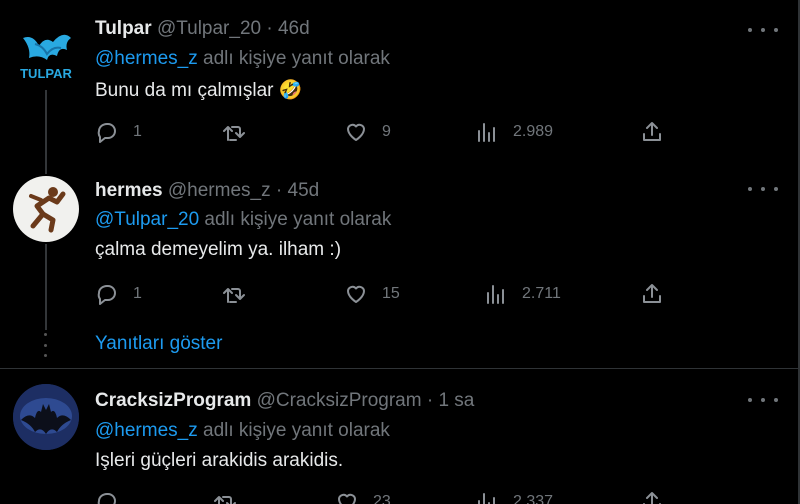 This screenshot has width=800, height=504. I want to click on hermes-runner-icon, so click(47, 210).